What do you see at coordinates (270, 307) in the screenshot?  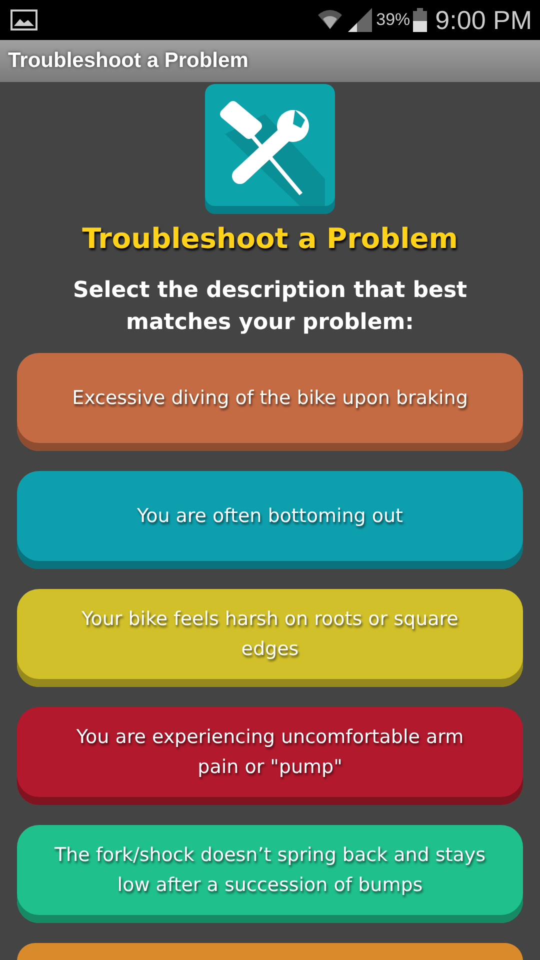 I see `instruction-text: Select the description that best matches your problem:` at bounding box center [270, 307].